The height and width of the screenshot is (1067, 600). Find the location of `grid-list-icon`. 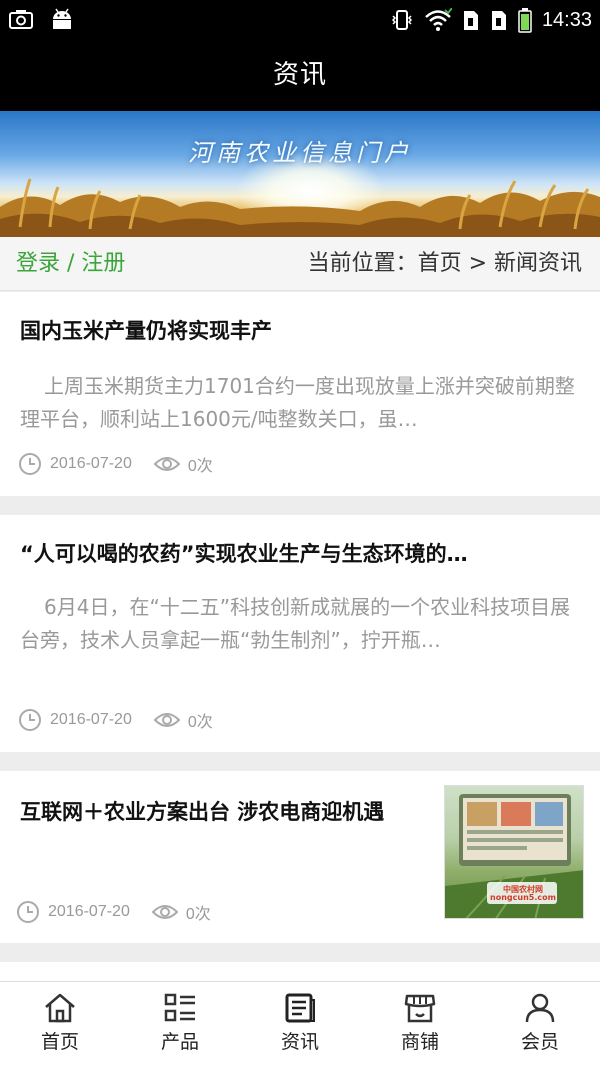

grid-list-icon is located at coordinates (180, 1008).